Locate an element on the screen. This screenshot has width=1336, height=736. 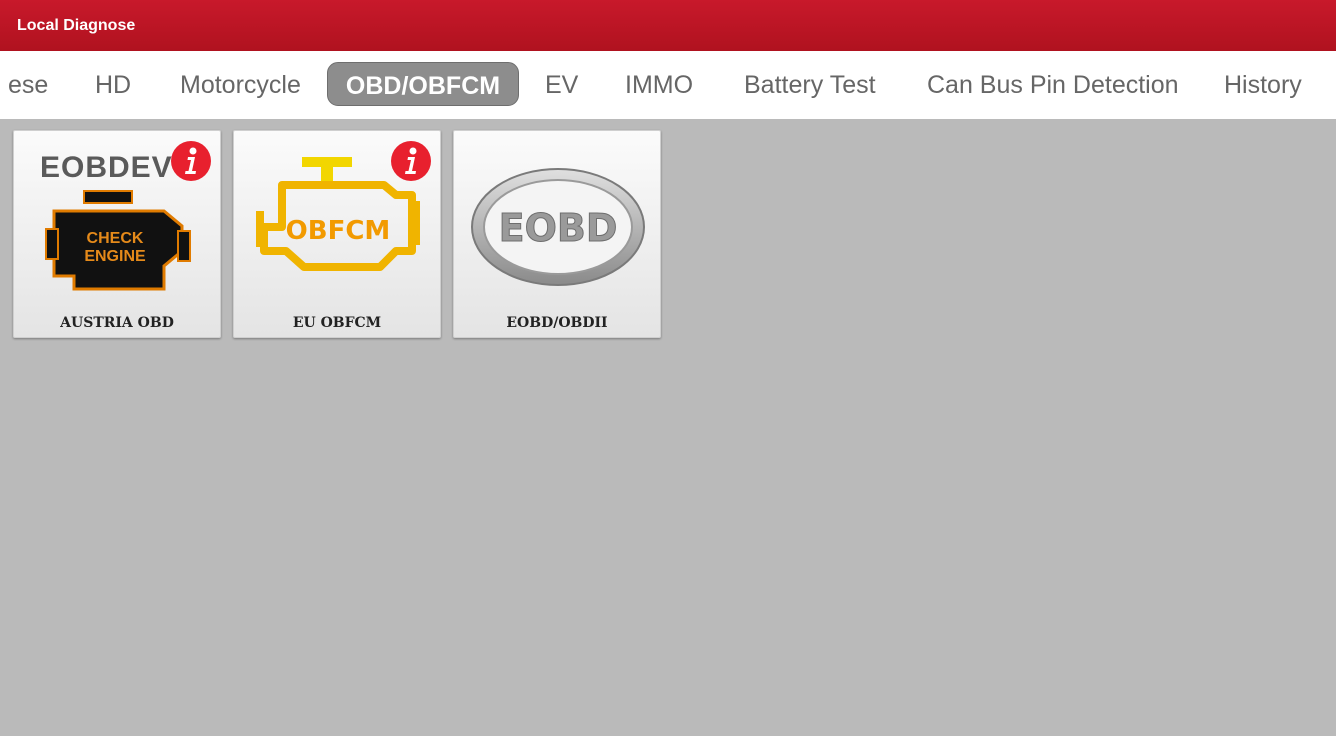
card-label: EOBD/OBDII is located at coordinates (557, 323).